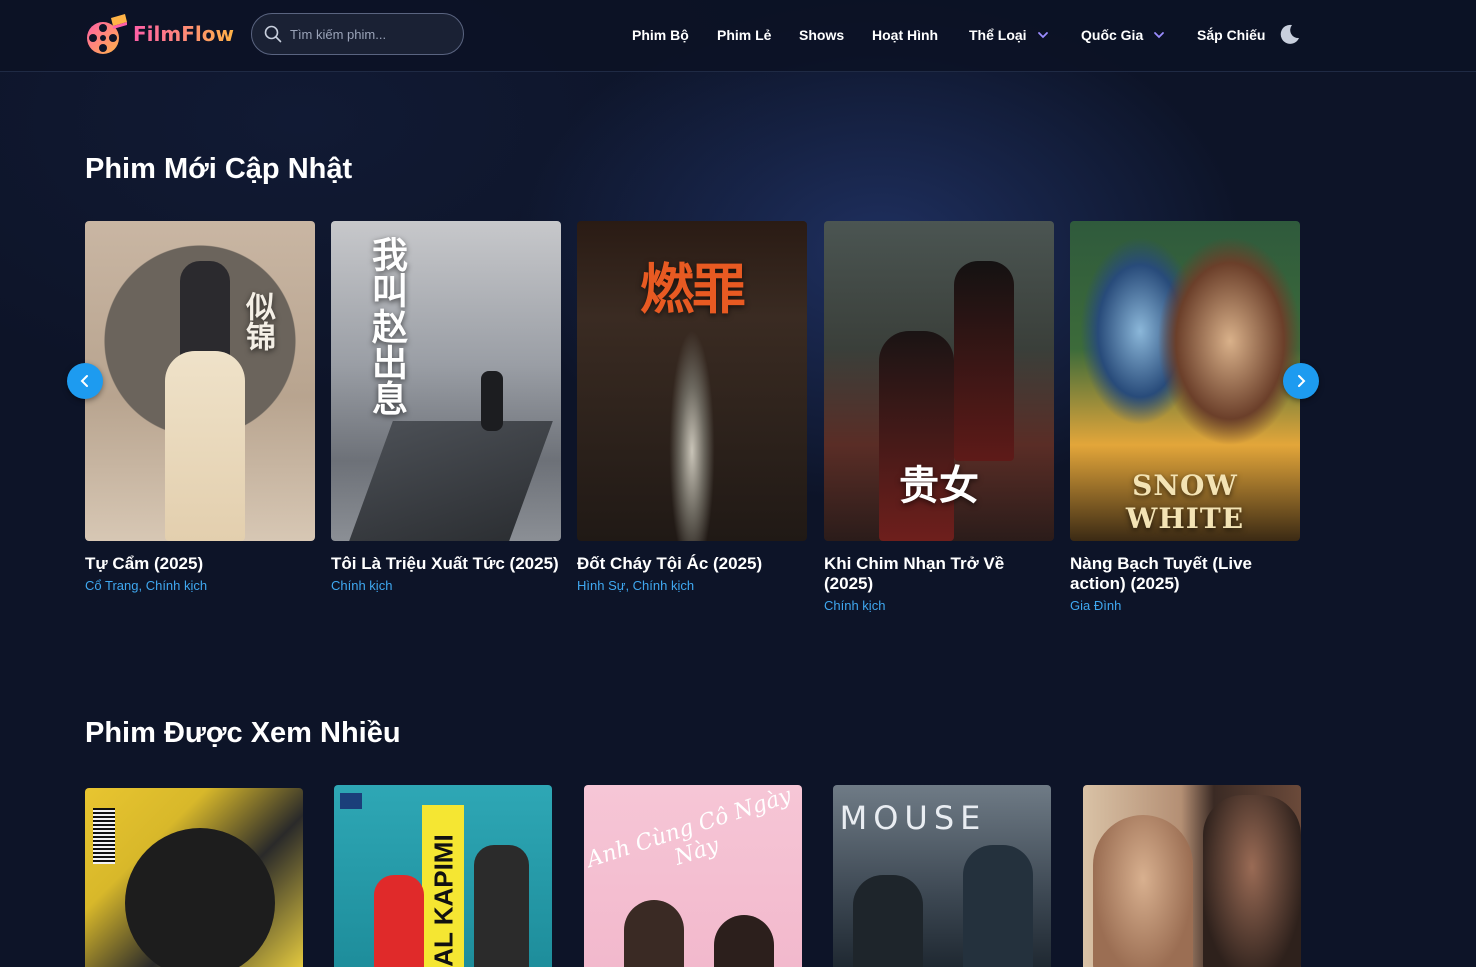  Describe the element at coordinates (451, 481) in the screenshot. I see `bridge-shape` at that location.